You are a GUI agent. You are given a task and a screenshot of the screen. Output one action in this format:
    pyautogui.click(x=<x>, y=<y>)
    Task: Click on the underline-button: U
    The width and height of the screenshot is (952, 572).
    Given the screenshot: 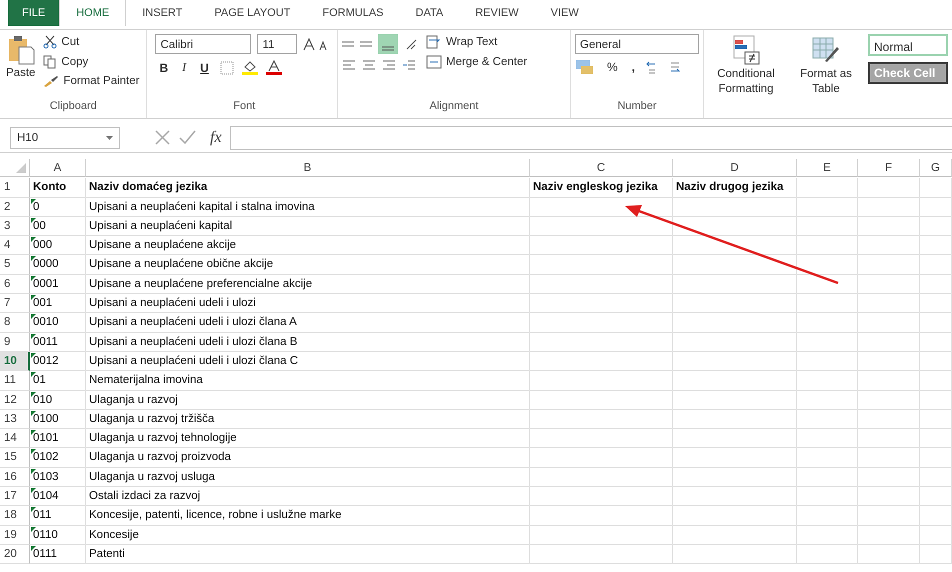 What is the action you would take?
    pyautogui.click(x=204, y=67)
    